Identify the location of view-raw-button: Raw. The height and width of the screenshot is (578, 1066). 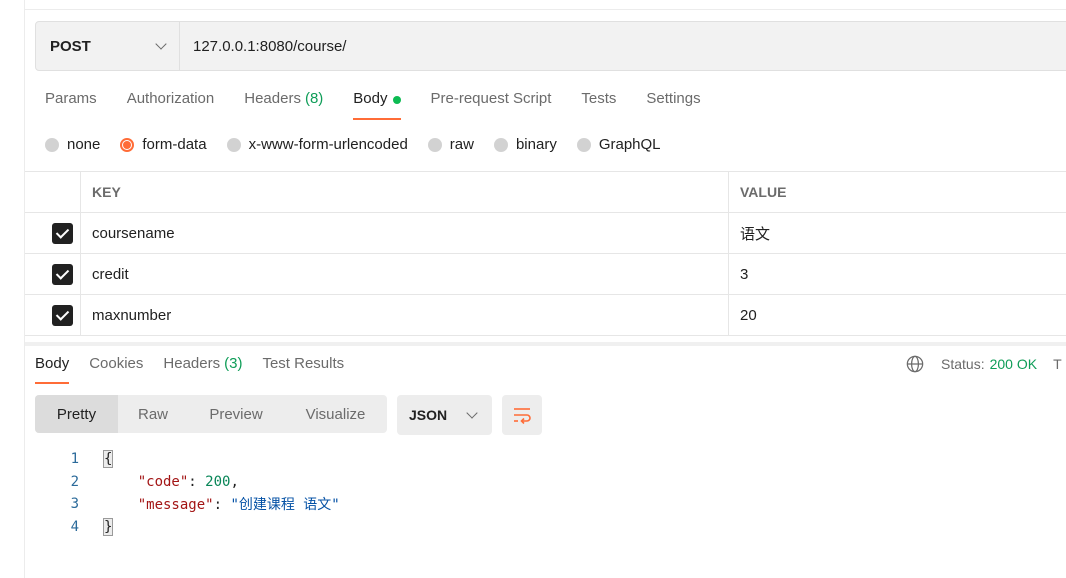
(153, 414).